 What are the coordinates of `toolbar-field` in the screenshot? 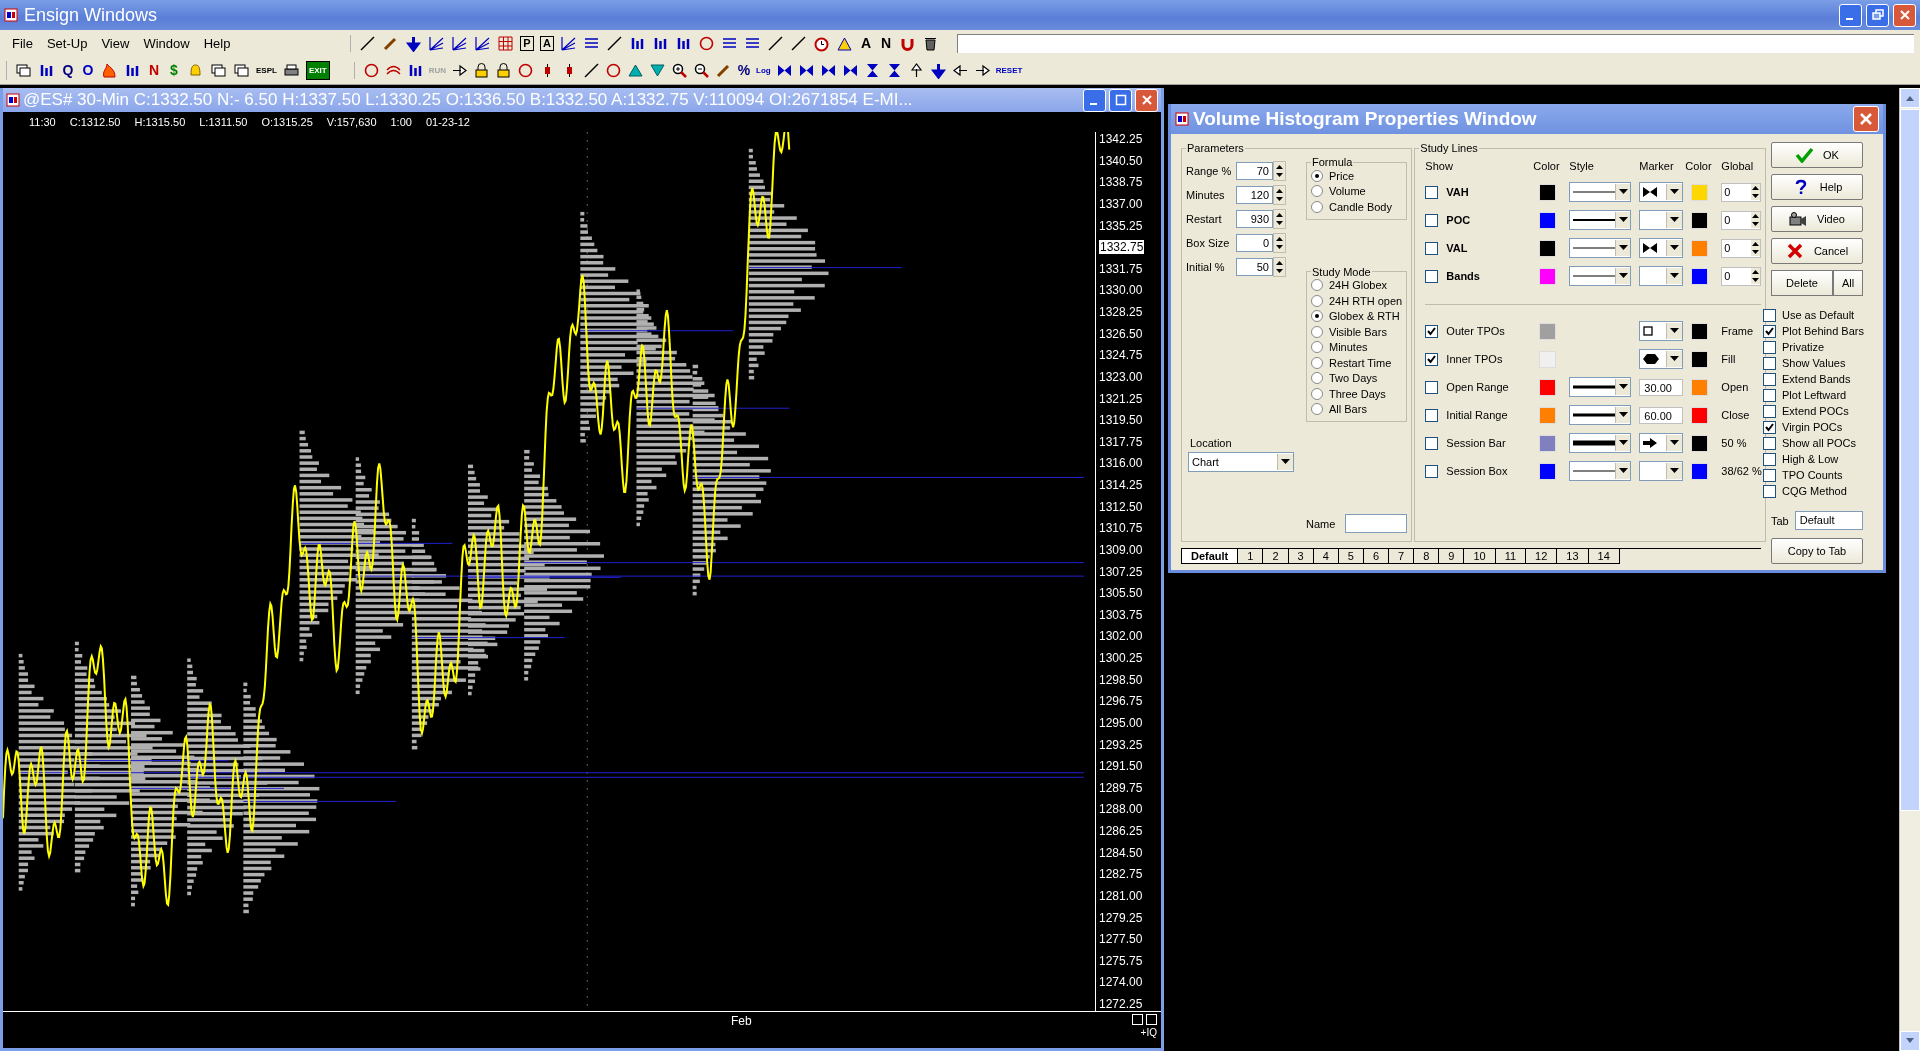 It's located at (1435, 43).